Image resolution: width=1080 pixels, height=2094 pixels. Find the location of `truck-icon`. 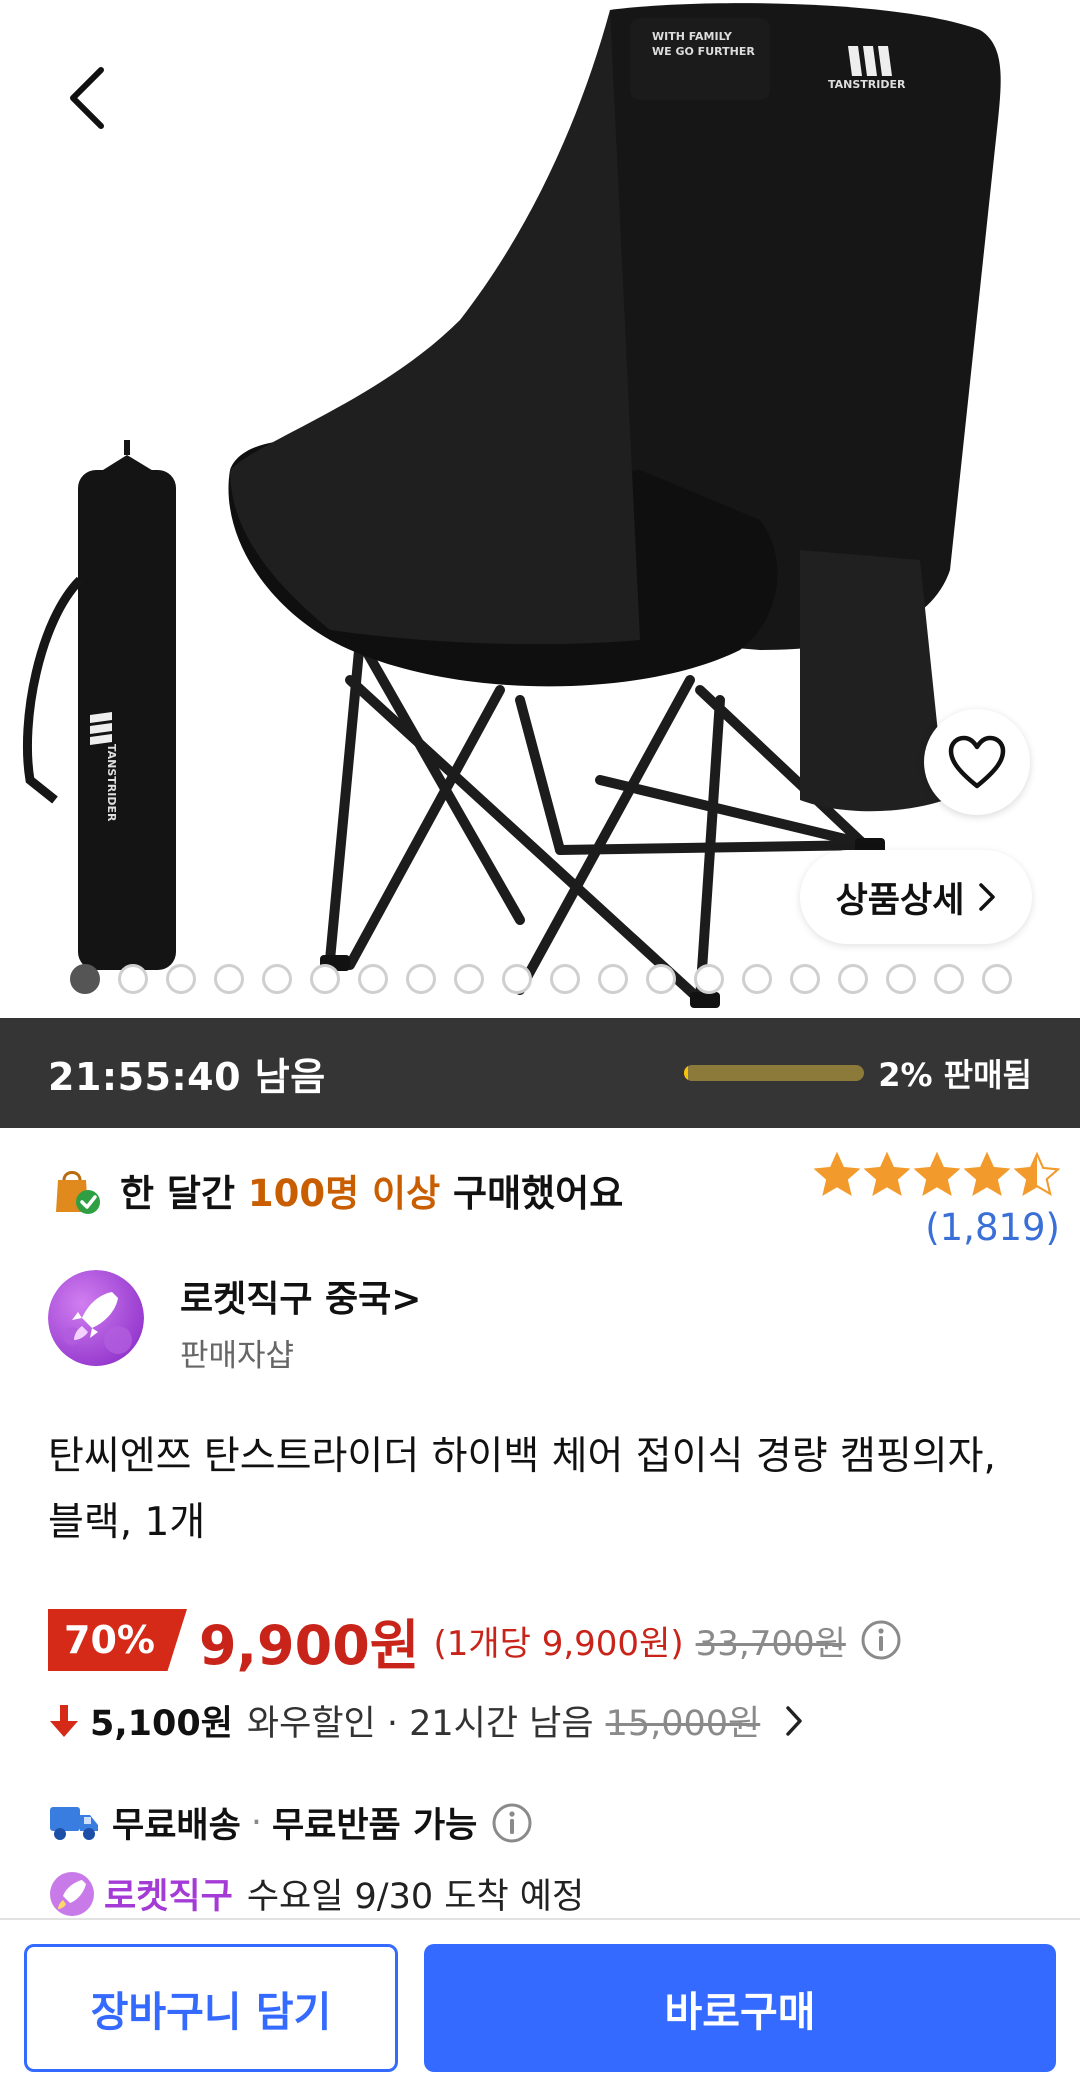

truck-icon is located at coordinates (74, 1823).